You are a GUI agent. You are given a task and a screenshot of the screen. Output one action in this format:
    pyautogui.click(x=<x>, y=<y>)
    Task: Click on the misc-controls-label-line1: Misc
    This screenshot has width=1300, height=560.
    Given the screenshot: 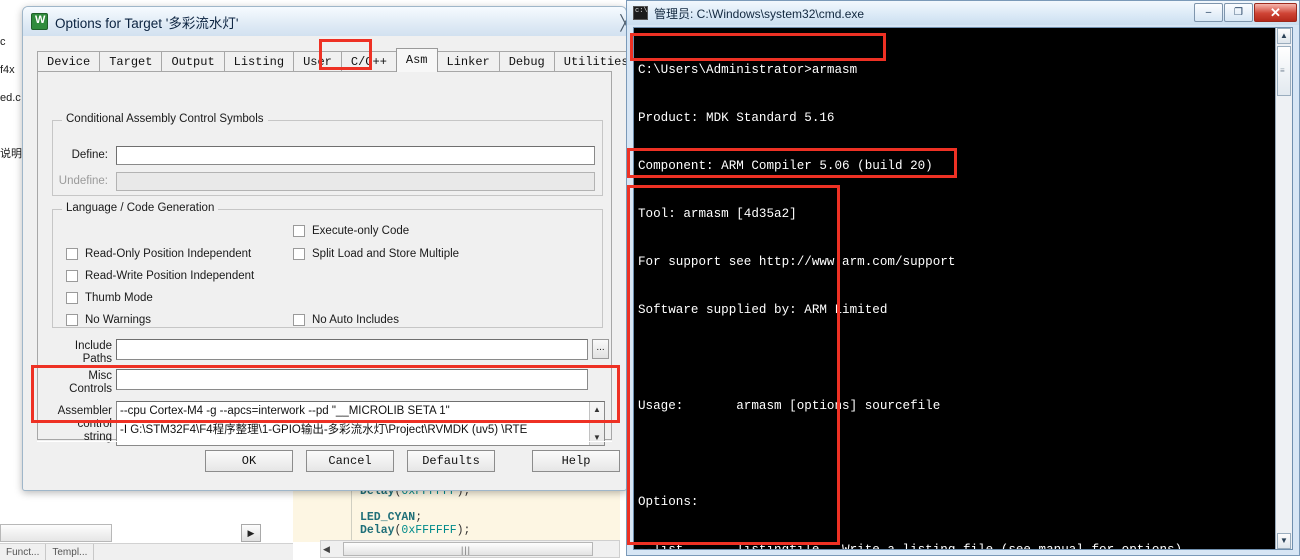 What is the action you would take?
    pyautogui.click(x=100, y=376)
    